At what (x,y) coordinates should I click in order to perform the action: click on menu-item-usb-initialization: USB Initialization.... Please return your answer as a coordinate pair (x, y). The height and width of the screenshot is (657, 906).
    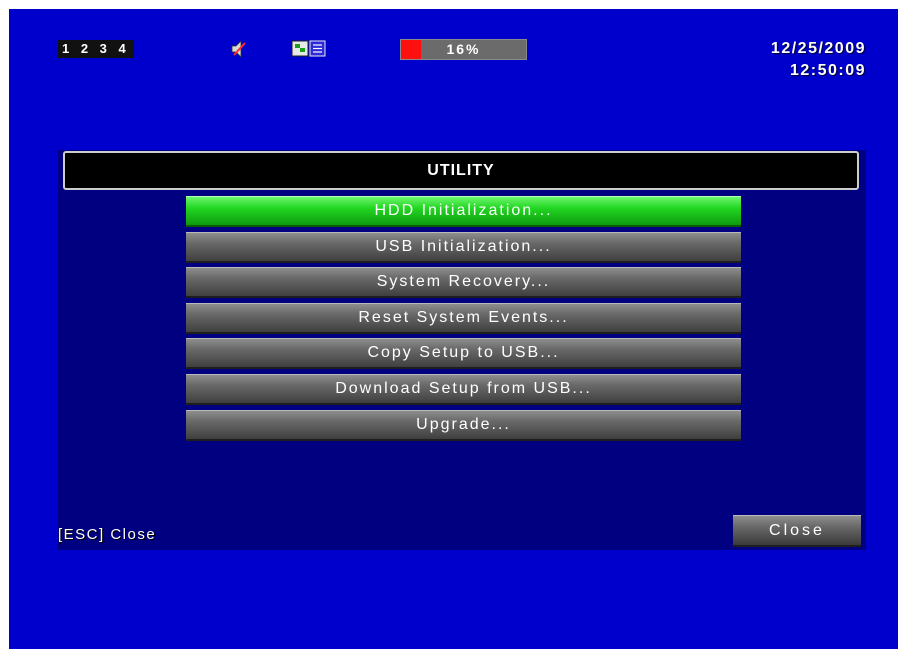
    Looking at the image, I should click on (463, 247).